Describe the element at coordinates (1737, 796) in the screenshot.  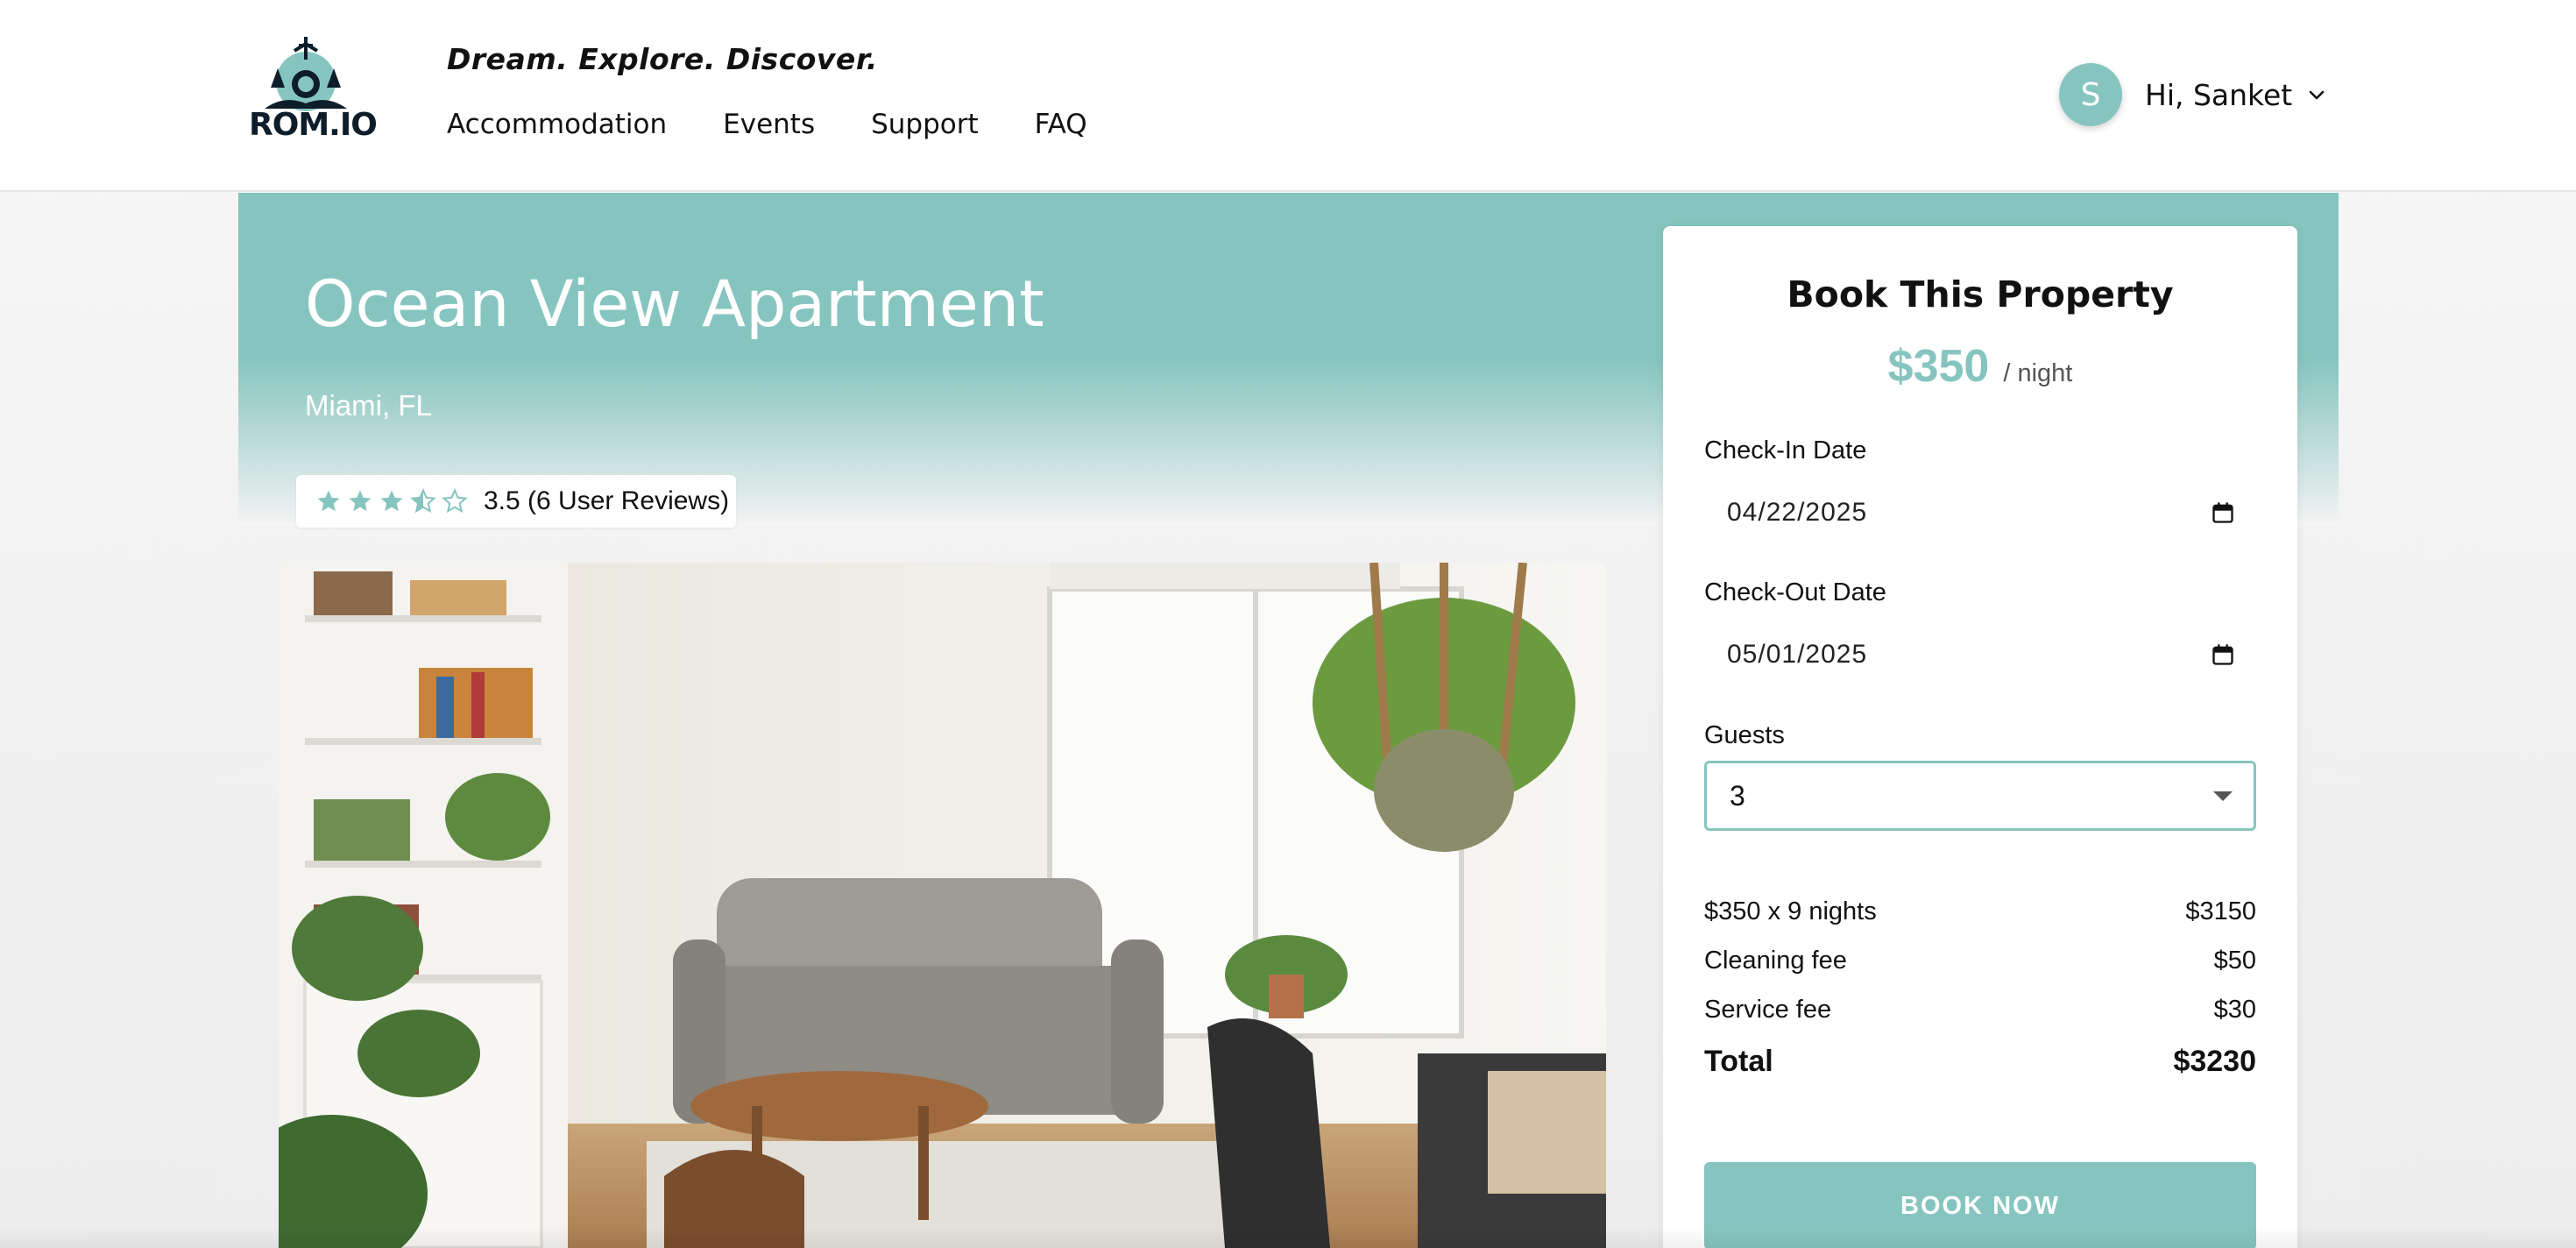
I see `guests-value: 3` at that location.